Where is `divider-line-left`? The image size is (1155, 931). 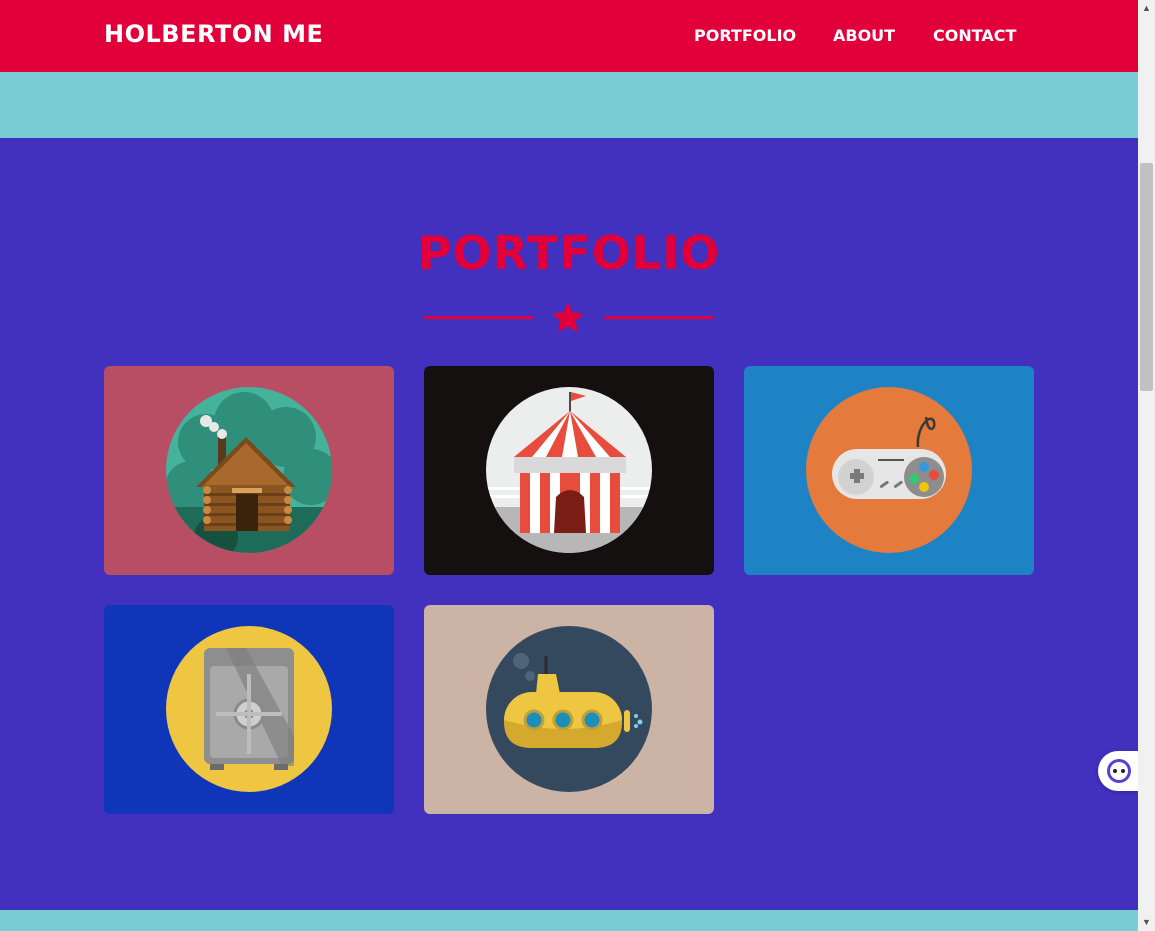 divider-line-left is located at coordinates (479, 317).